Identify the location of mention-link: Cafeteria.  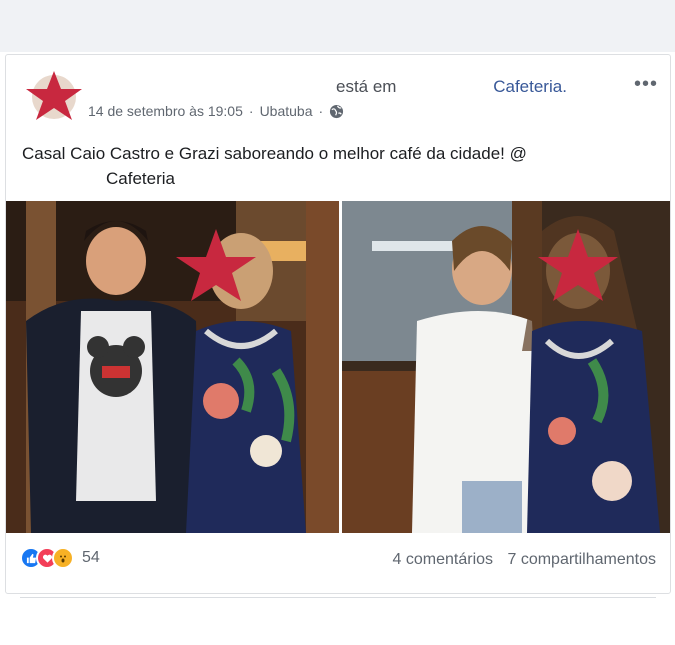
(322, 178).